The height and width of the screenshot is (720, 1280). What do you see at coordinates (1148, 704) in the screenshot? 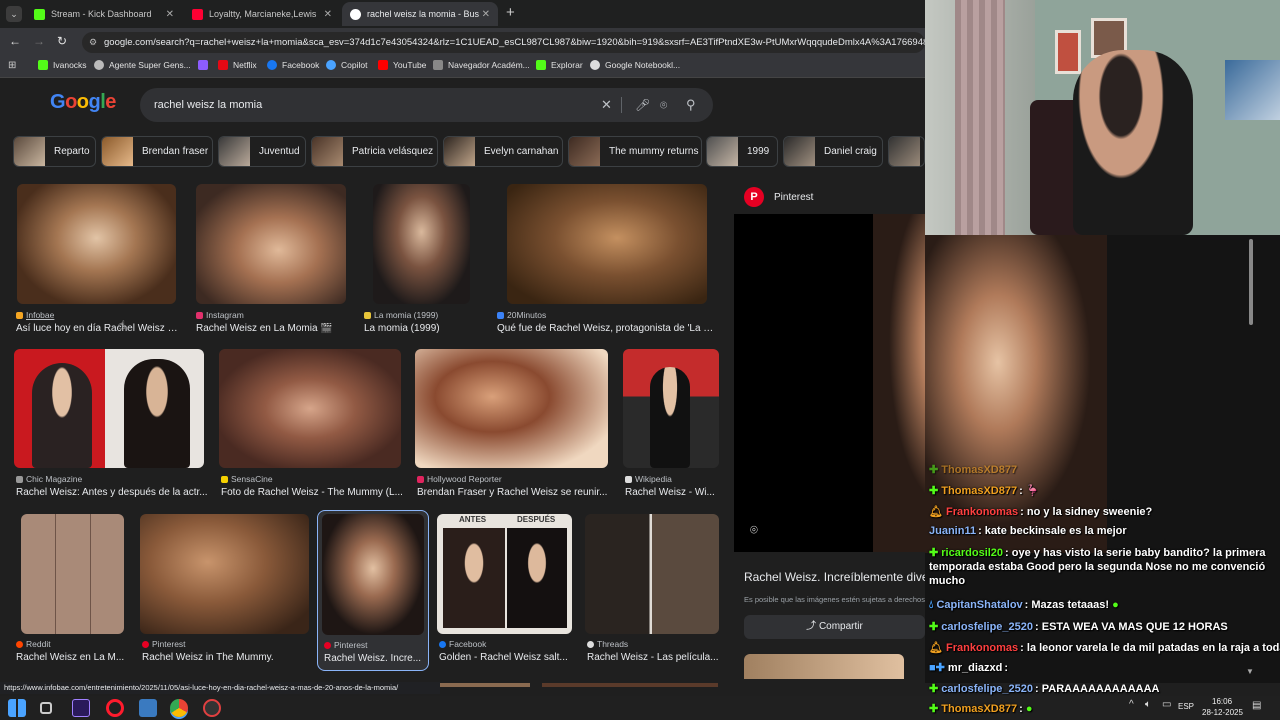
I see `speaker-icon: 🔈︎` at bounding box center [1148, 704].